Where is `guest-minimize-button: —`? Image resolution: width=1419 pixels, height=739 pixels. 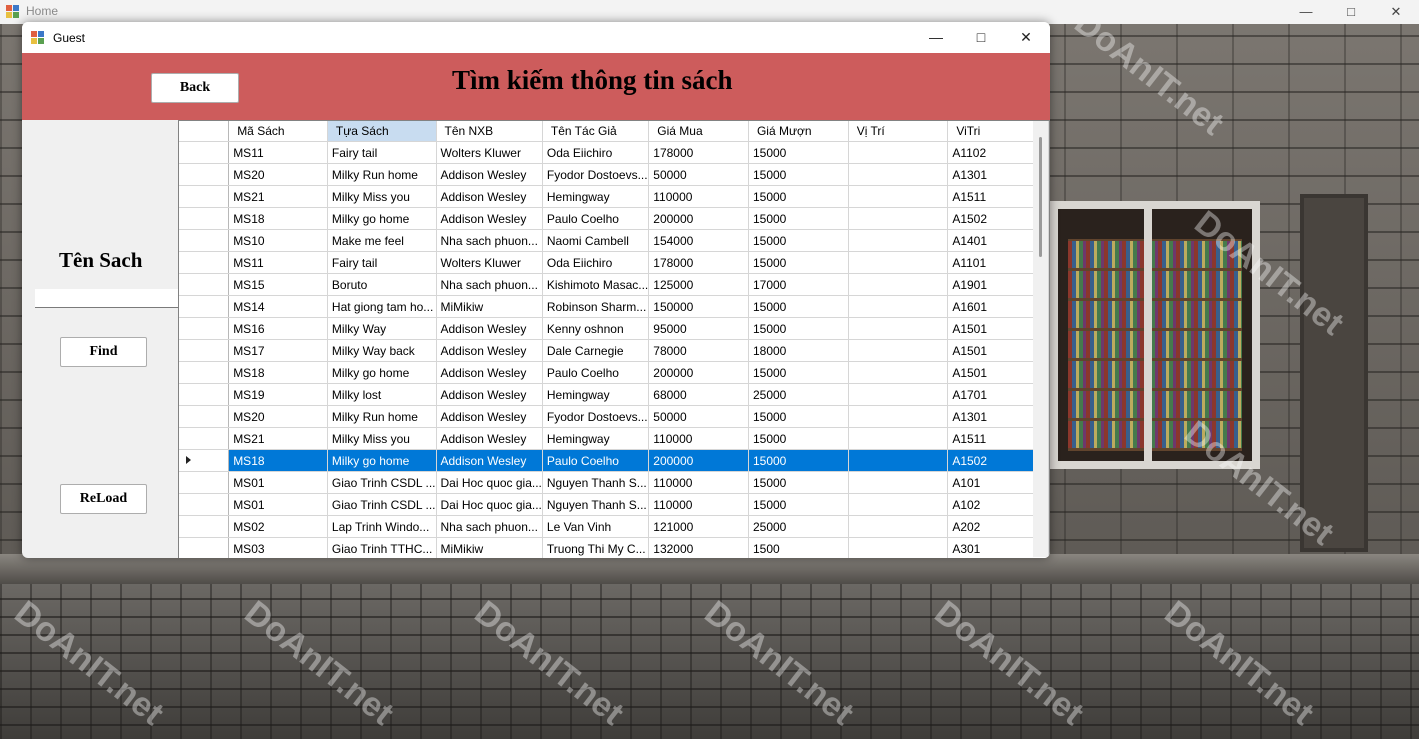 guest-minimize-button: — is located at coordinates (936, 37).